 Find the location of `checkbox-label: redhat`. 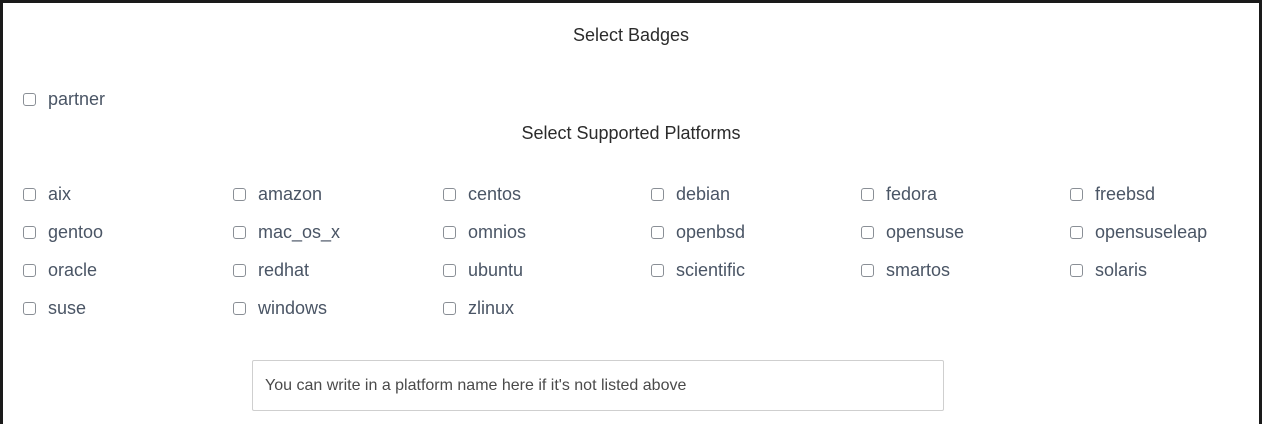

checkbox-label: redhat is located at coordinates (284, 269).